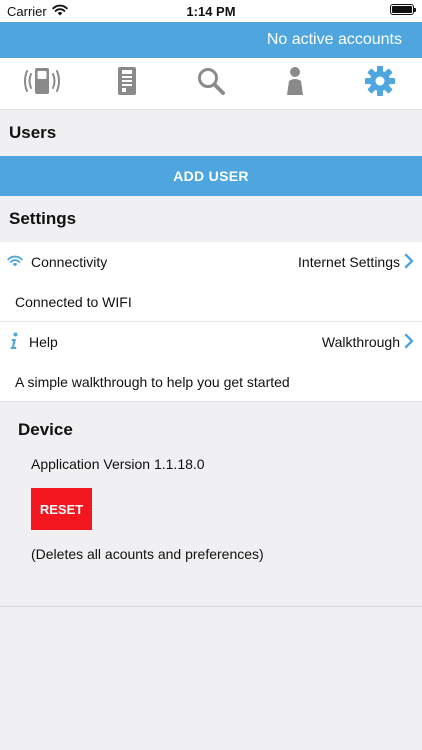 This screenshot has width=422, height=750. I want to click on battery-icon, so click(403, 9).